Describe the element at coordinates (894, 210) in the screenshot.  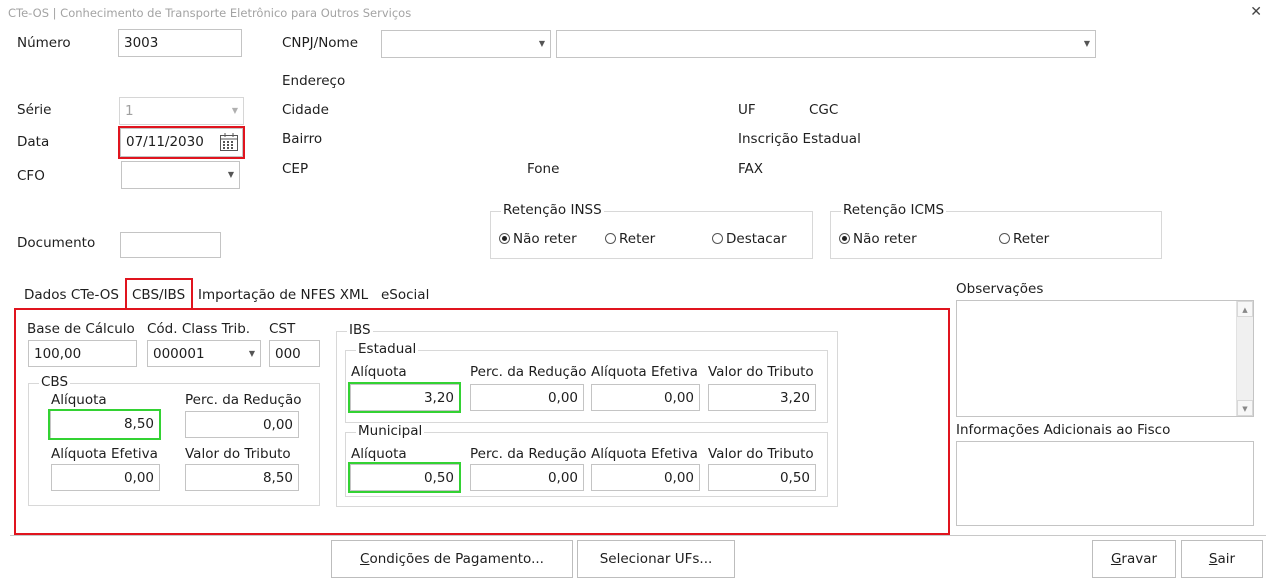
I see `retencao-icms-legend: Retenção ICMS` at that location.